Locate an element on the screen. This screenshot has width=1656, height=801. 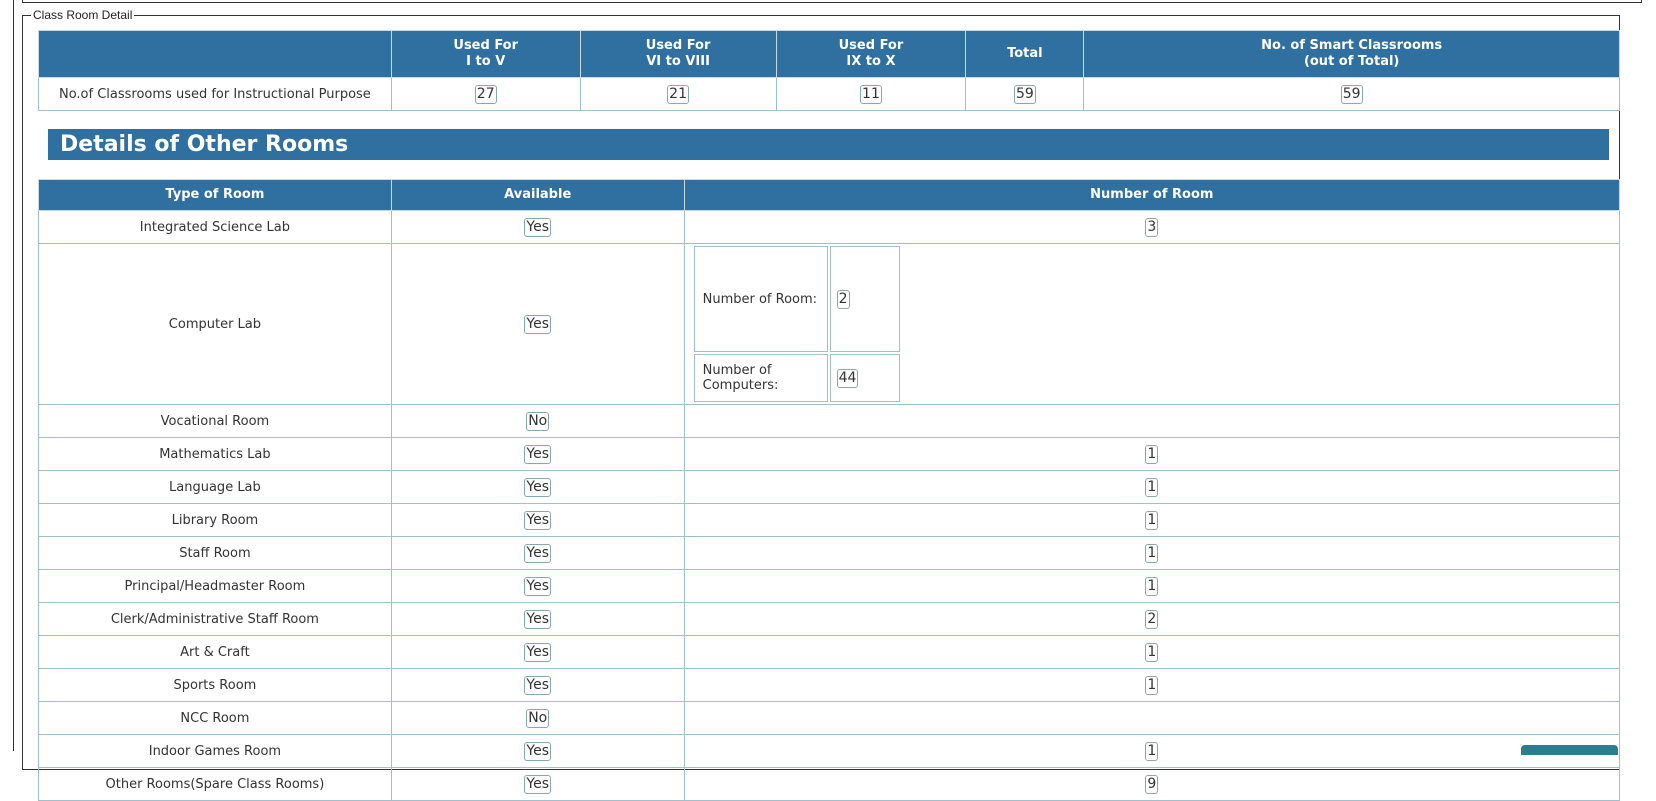
cell-i-to-v: 27 is located at coordinates (485, 94).